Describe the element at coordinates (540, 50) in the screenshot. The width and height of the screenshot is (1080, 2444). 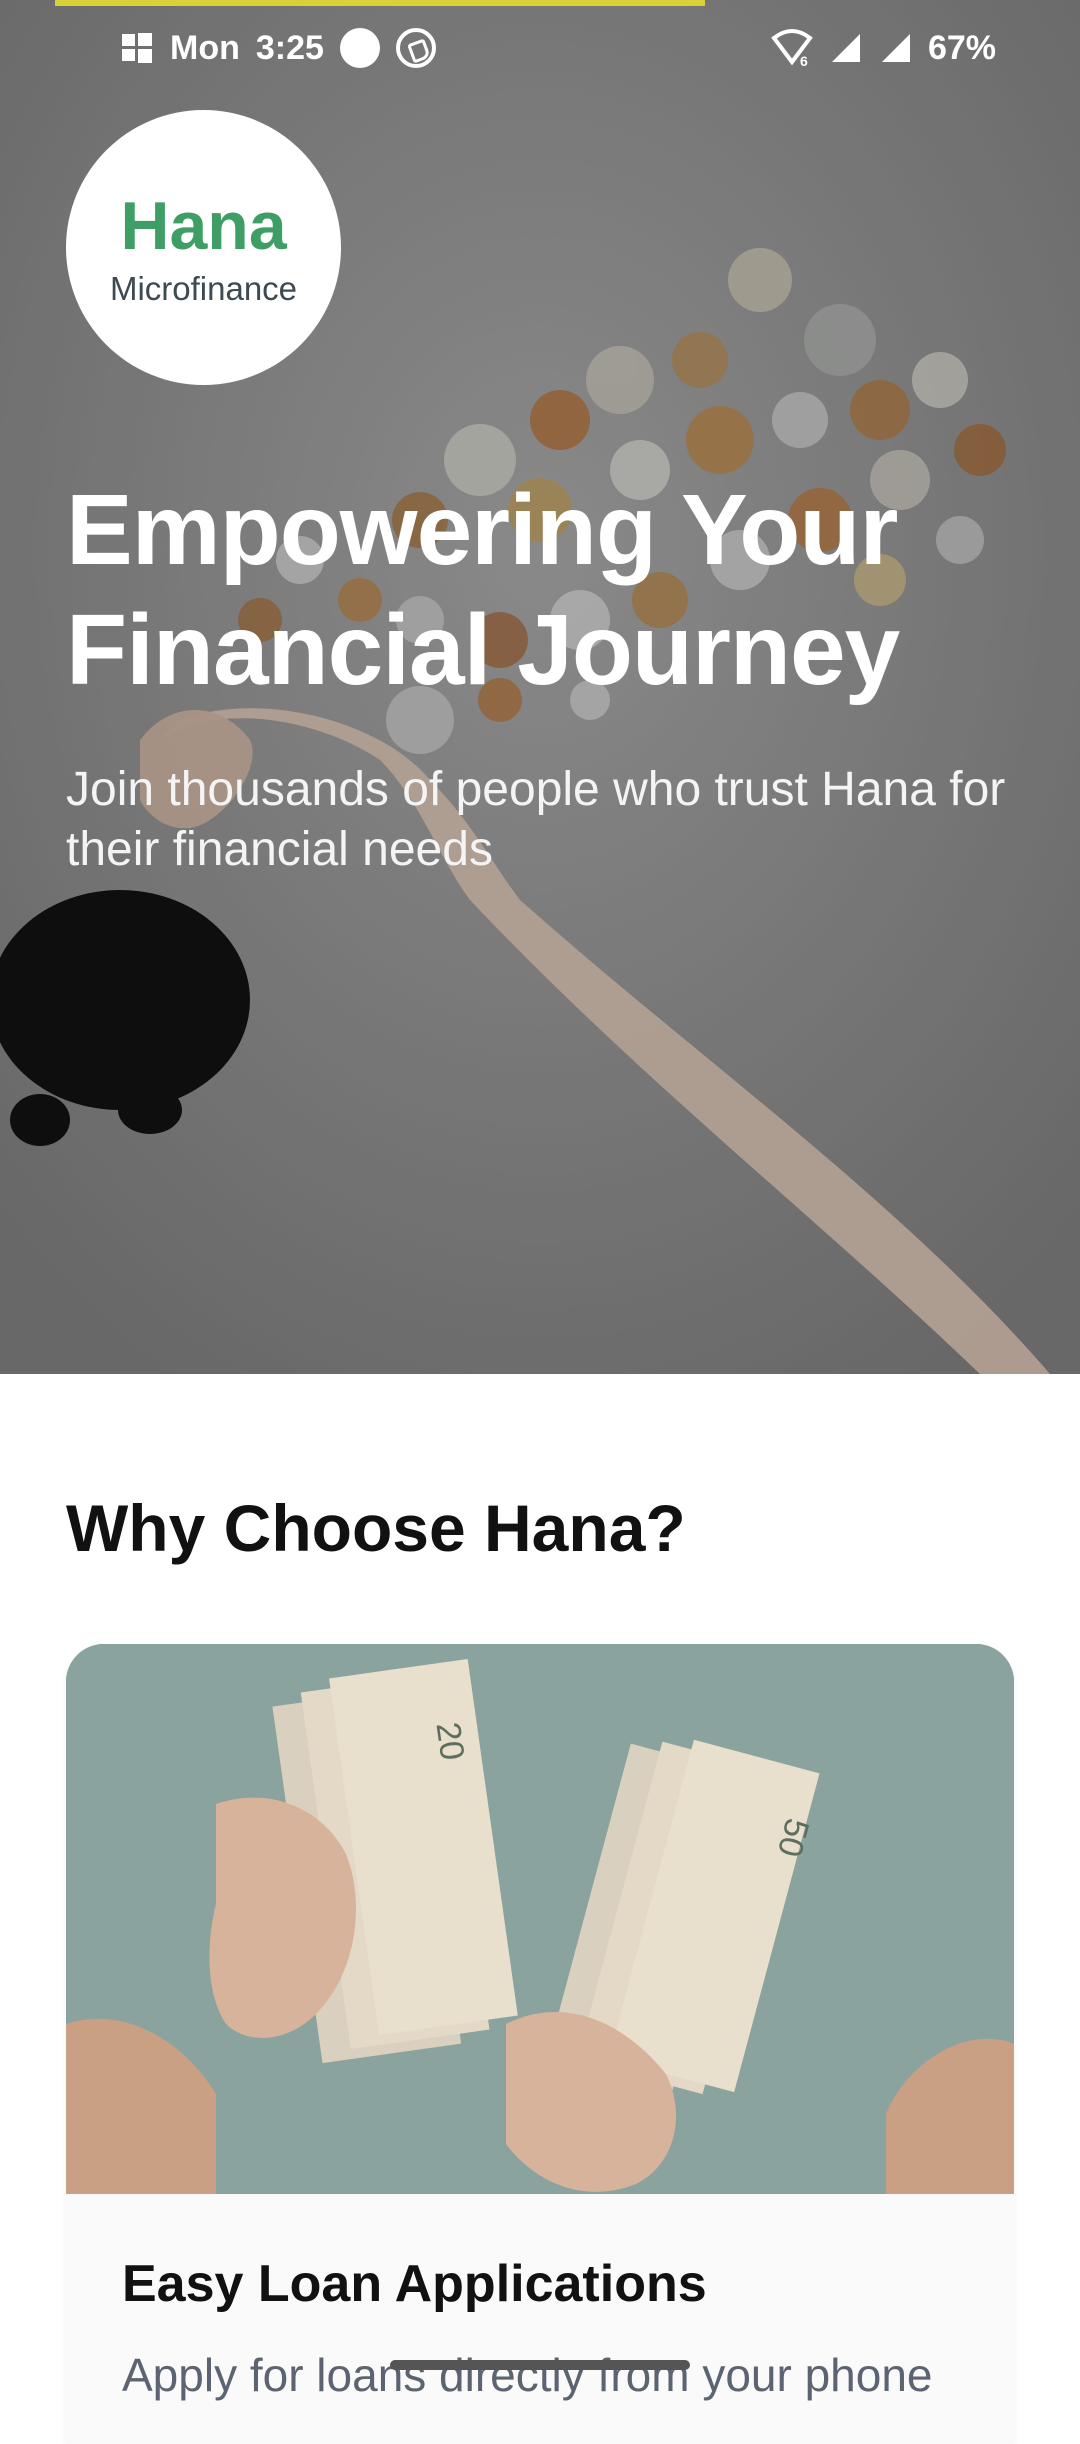
I see `status-bar: Mon 3:25 6 67%` at that location.